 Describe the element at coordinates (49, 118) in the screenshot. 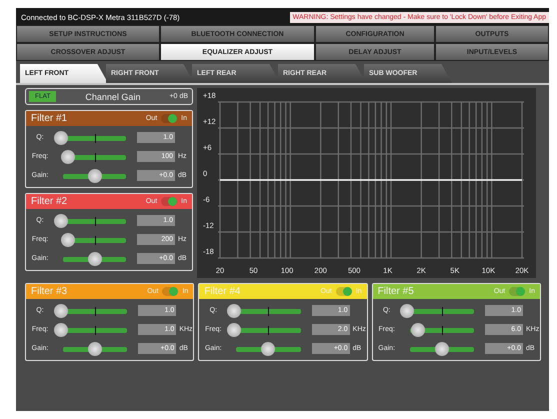

I see `filter-title: Filter #1` at that location.